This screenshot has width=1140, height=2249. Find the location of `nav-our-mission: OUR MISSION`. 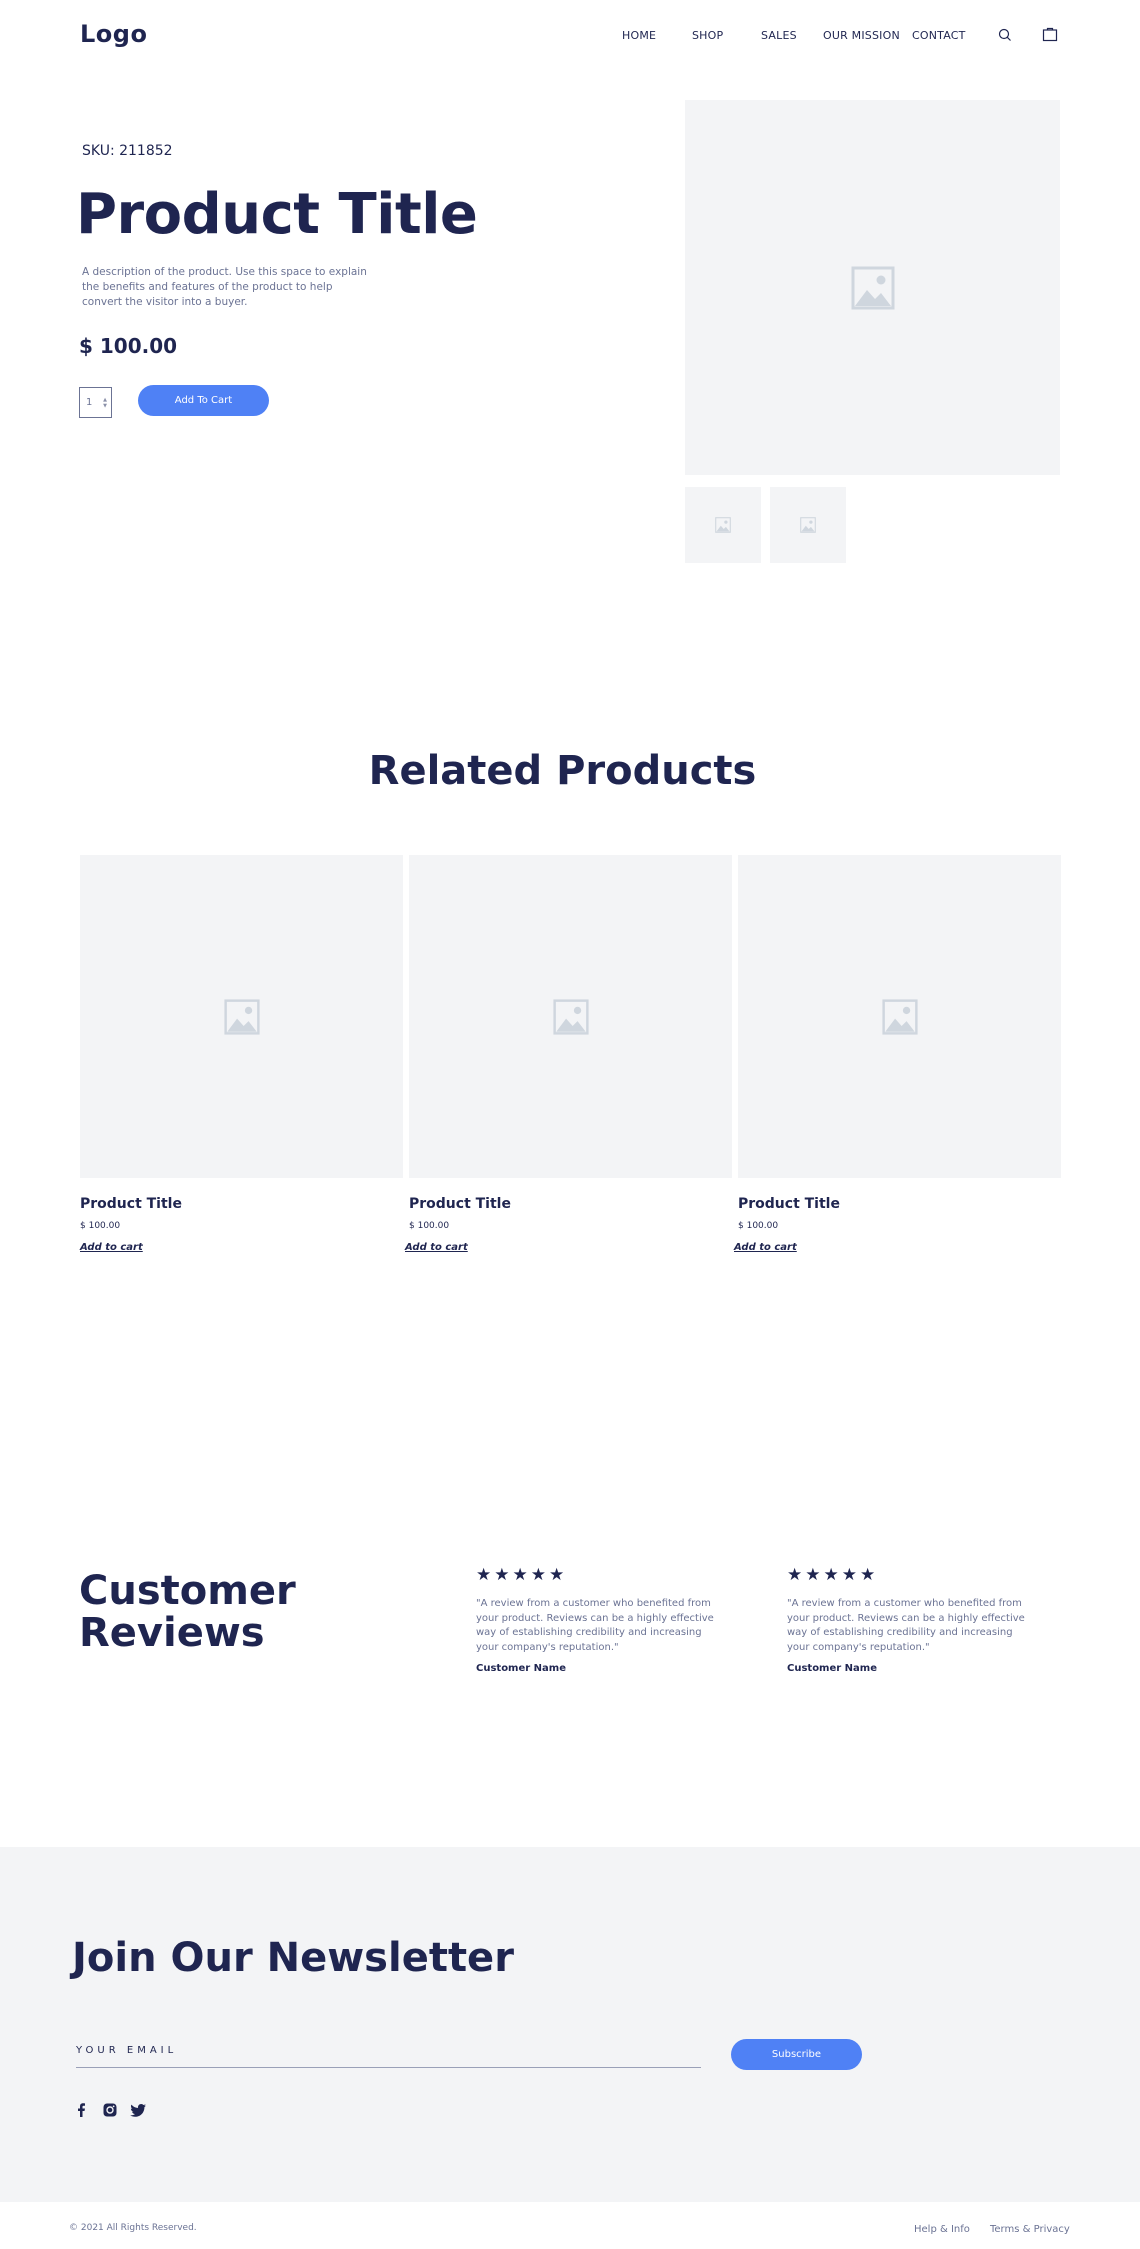

nav-our-mission: OUR MISSION is located at coordinates (861, 35).